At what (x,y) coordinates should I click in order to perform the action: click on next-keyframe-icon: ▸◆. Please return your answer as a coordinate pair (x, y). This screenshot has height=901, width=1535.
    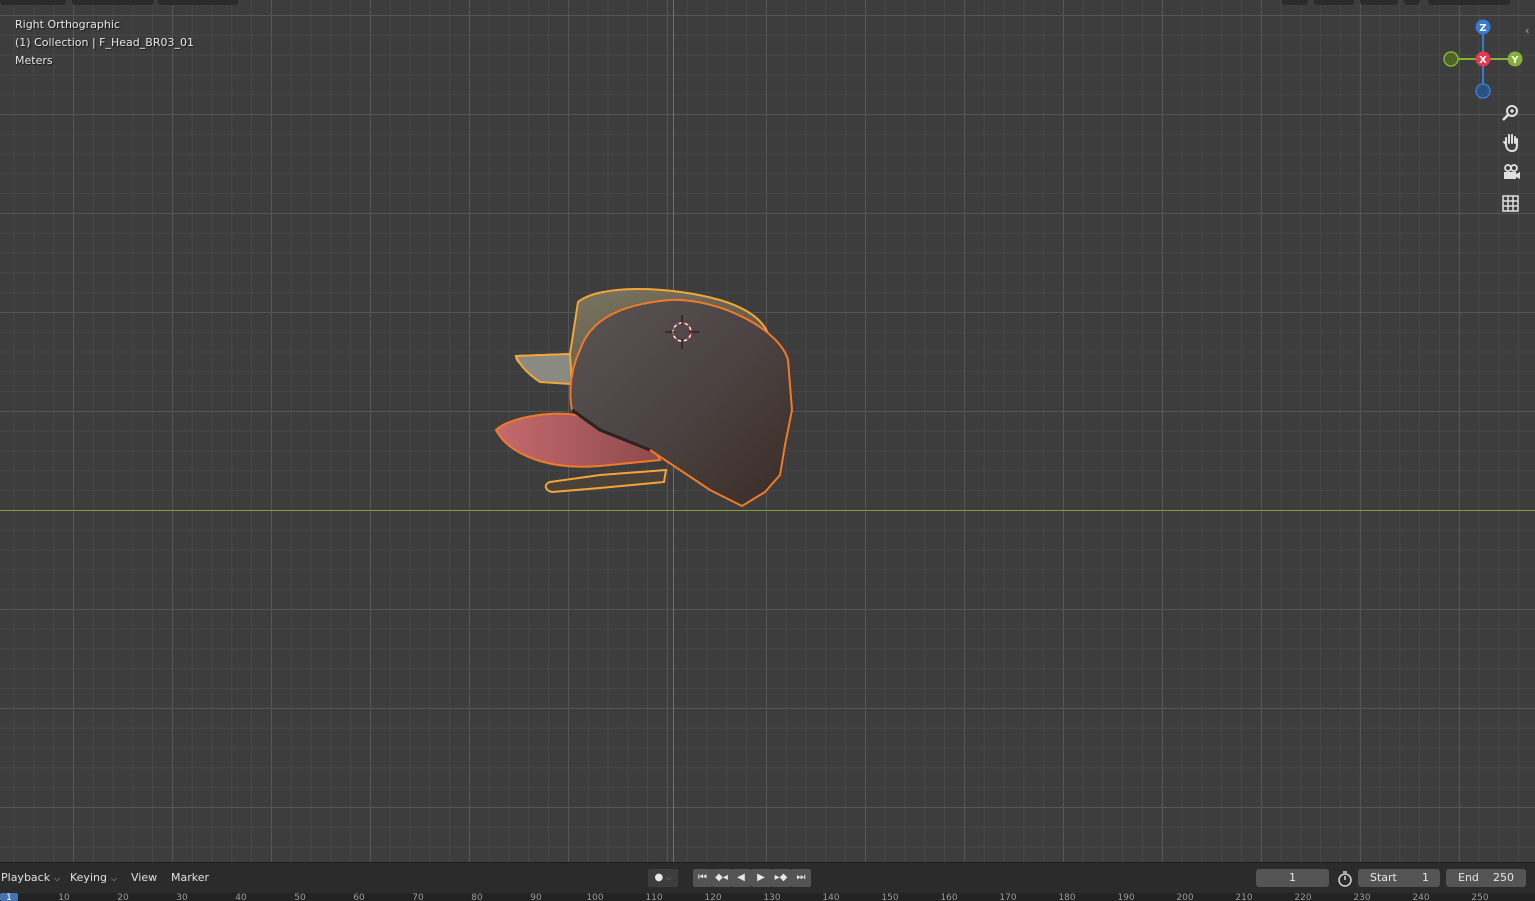
    Looking at the image, I should click on (781, 877).